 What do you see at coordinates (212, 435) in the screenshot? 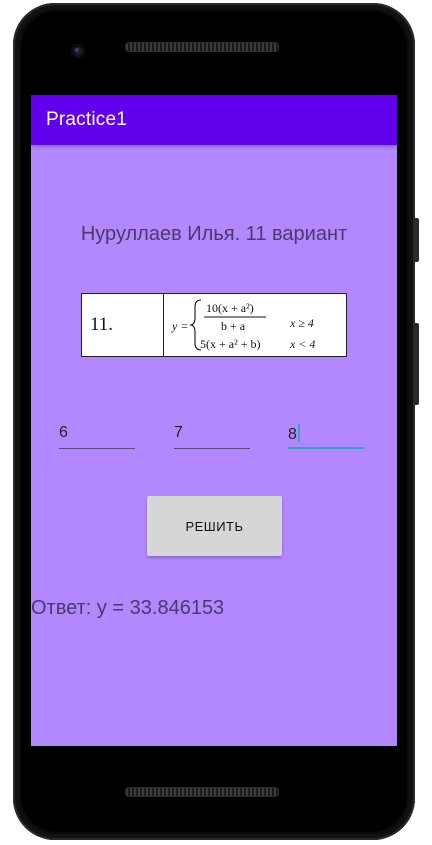
I see `input-b: 7` at bounding box center [212, 435].